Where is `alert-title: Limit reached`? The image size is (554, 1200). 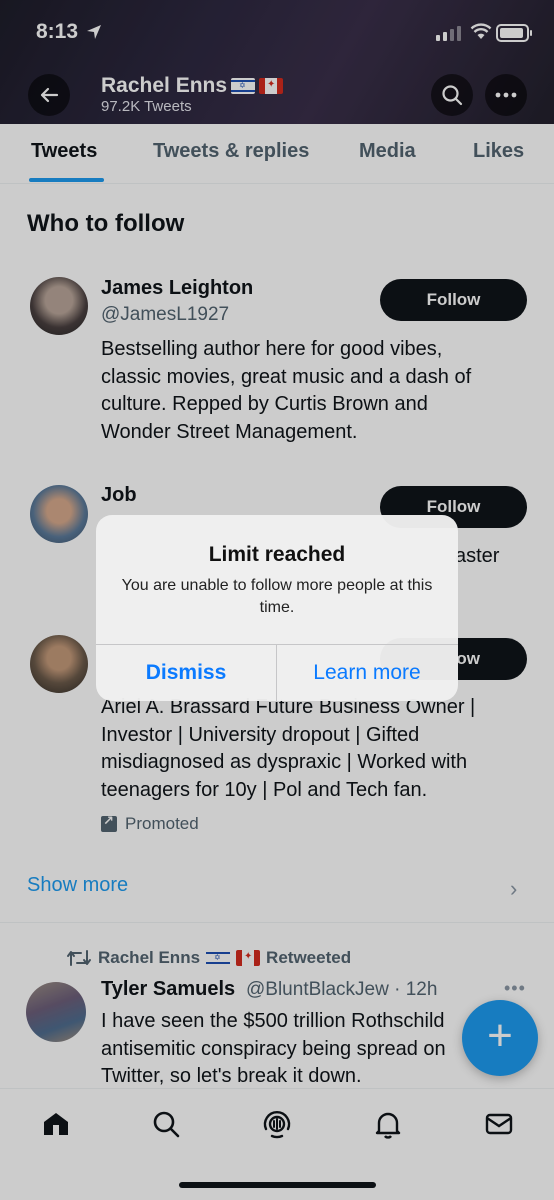
alert-title: Limit reached is located at coordinates (277, 554).